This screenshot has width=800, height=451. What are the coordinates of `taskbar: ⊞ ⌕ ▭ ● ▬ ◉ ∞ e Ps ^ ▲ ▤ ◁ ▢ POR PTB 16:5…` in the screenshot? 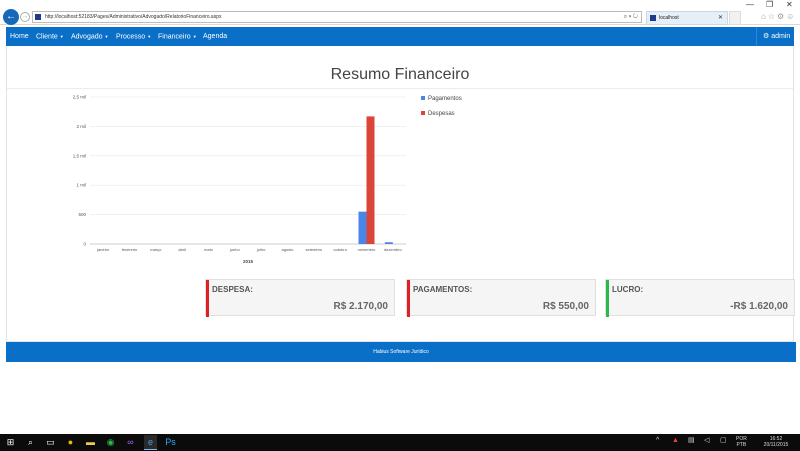 It's located at (400, 442).